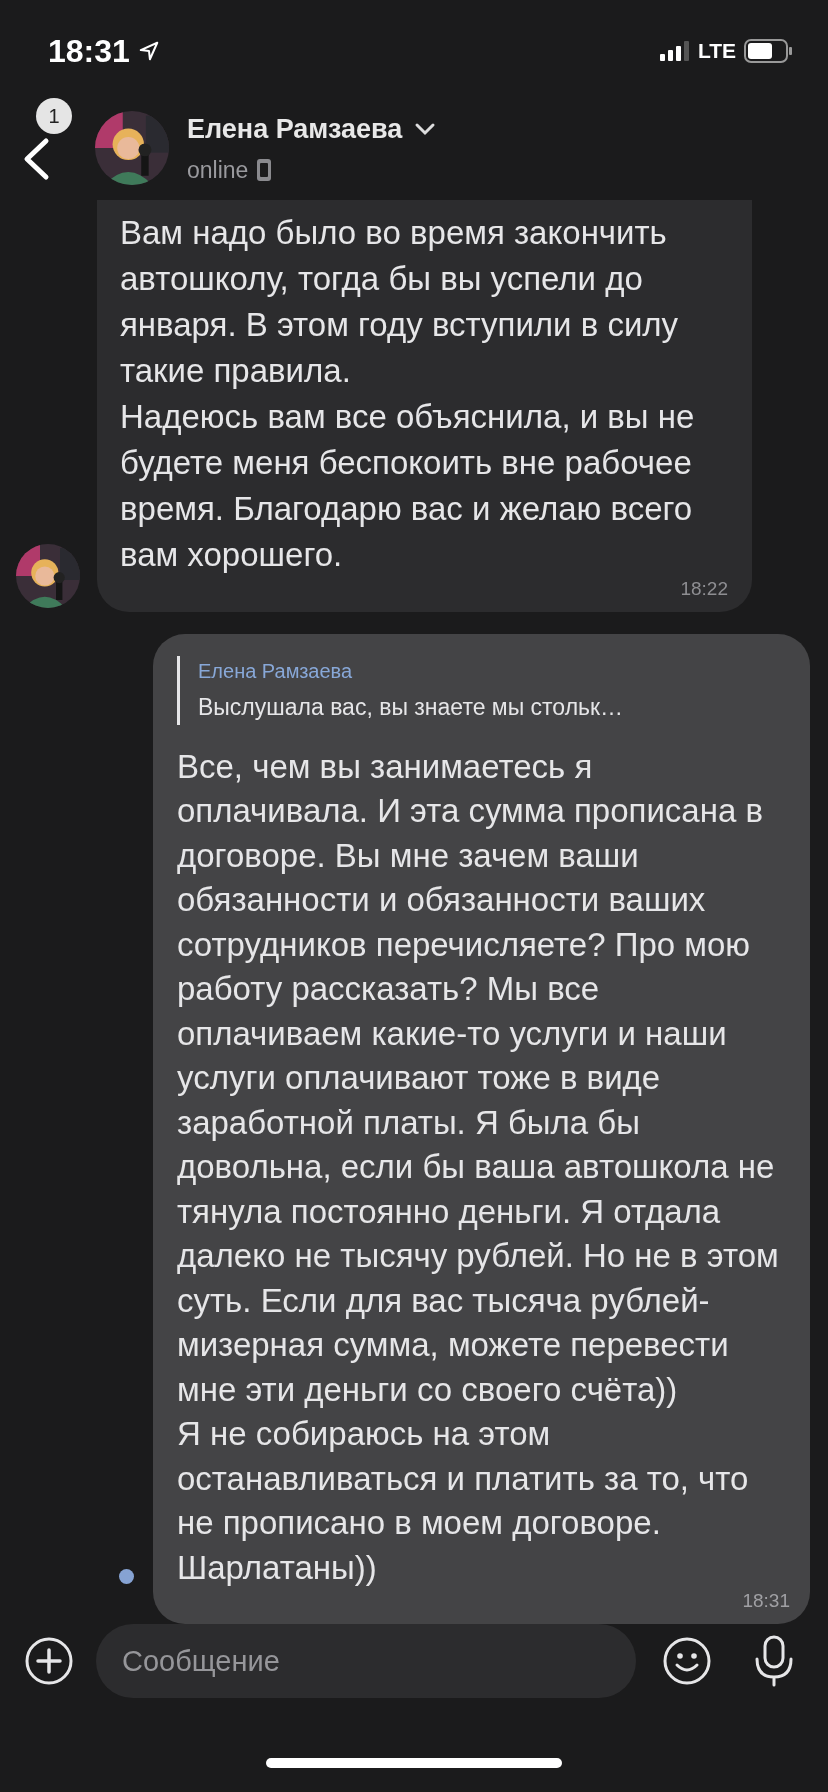 Image resolution: width=828 pixels, height=1792 pixels. Describe the element at coordinates (89, 51) in the screenshot. I see `status-time: 18:31` at that location.